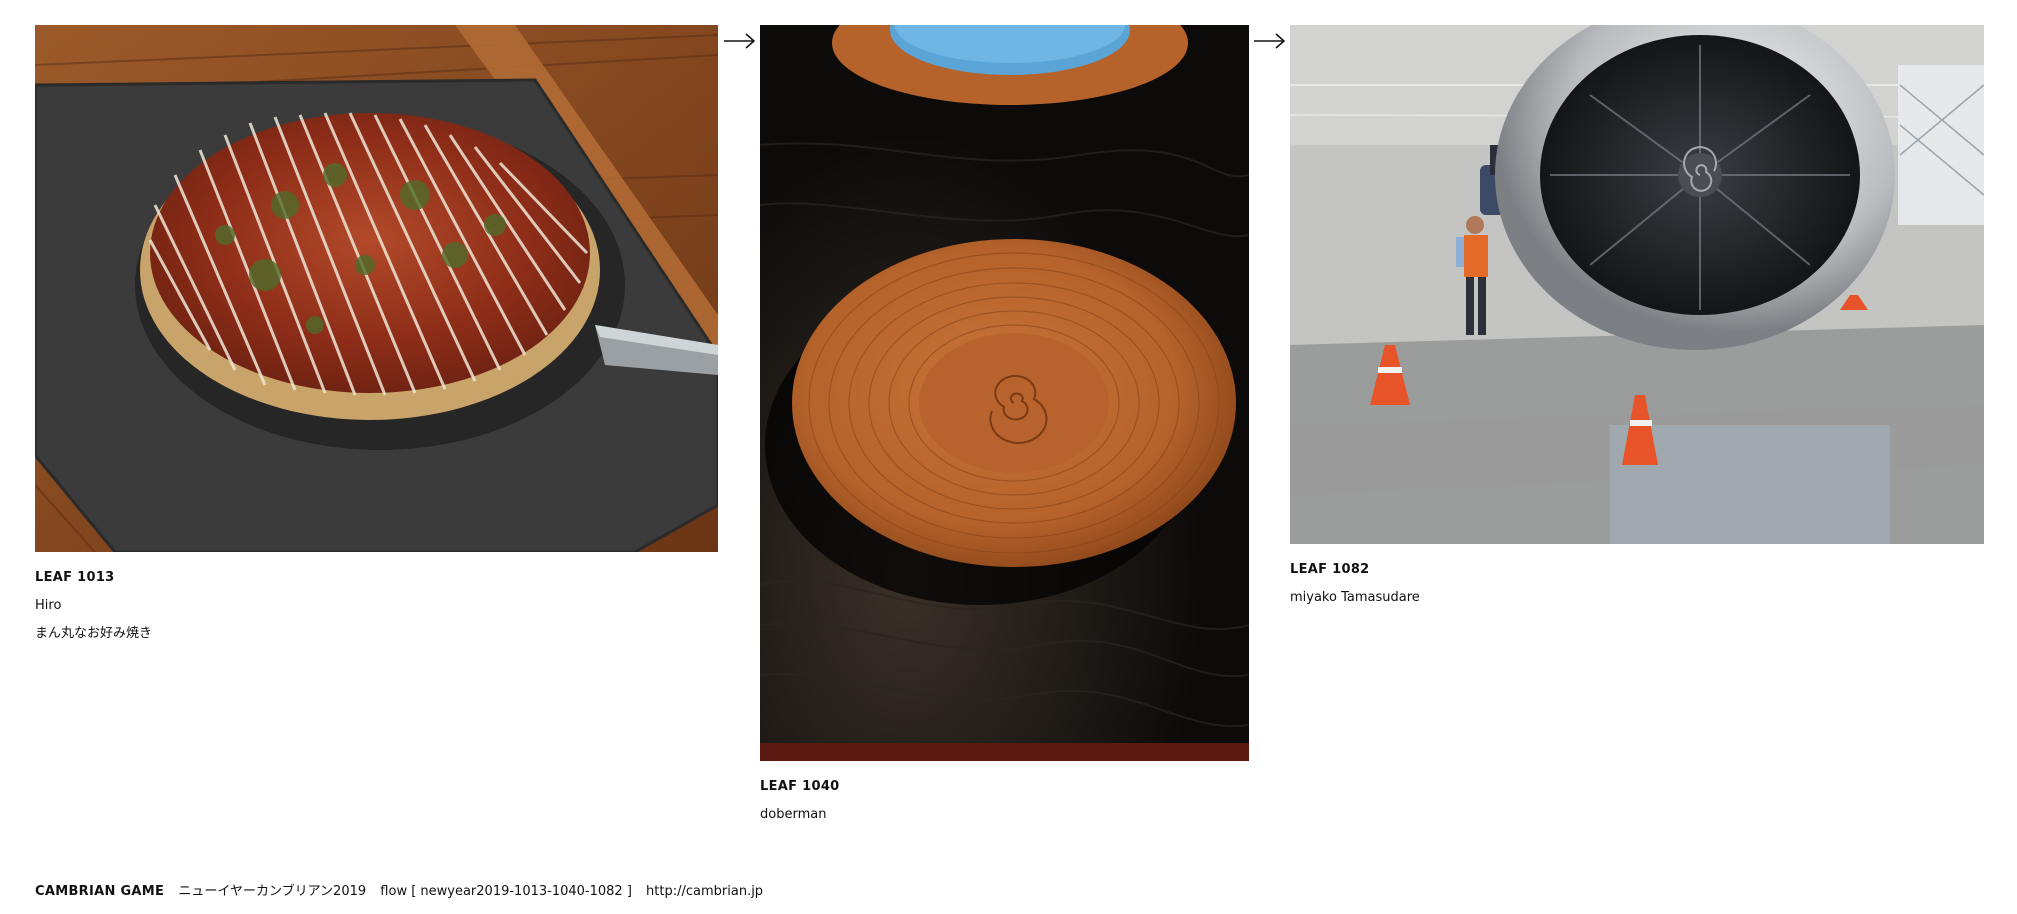 The image size is (2017, 914). What do you see at coordinates (94, 633) in the screenshot?
I see `leaf-note: まん丸なお好み焼き` at bounding box center [94, 633].